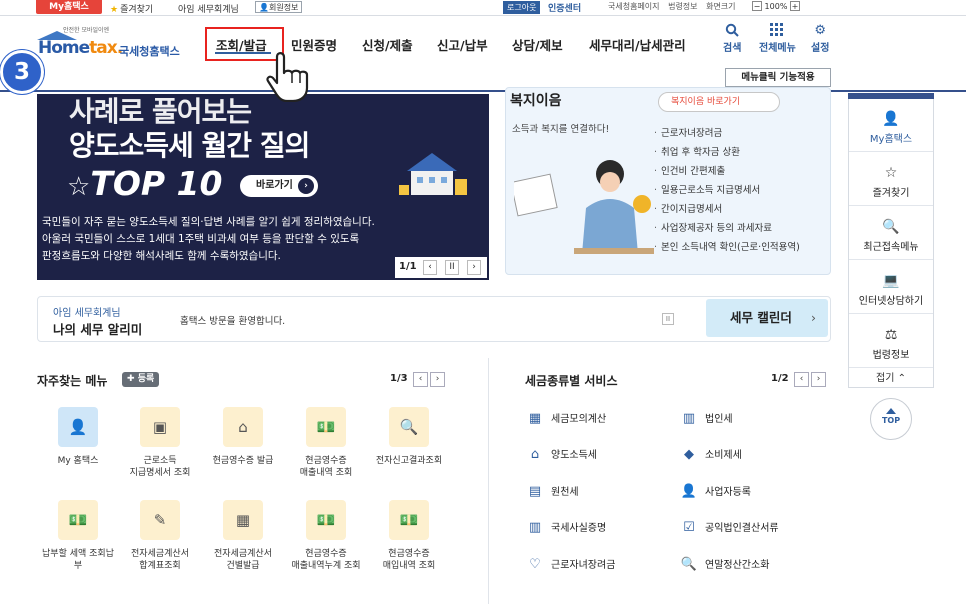 This screenshot has height=604, width=966. What do you see at coordinates (232, 320) in the screenshot?
I see `notifier-message: 홈택스 방문을 환영합니다.` at bounding box center [232, 320].